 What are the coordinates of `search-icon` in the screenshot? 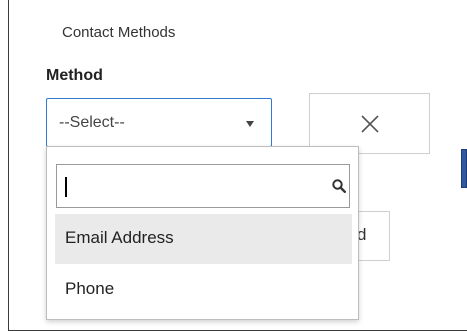 It's located at (339, 186).